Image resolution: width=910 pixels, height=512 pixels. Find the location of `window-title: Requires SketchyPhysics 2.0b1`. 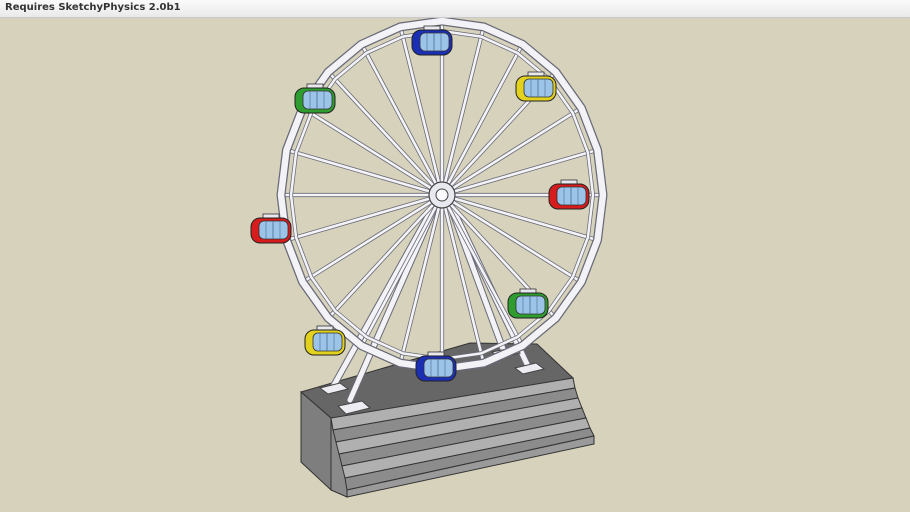

window-title: Requires SketchyPhysics 2.0b1 is located at coordinates (93, 7).